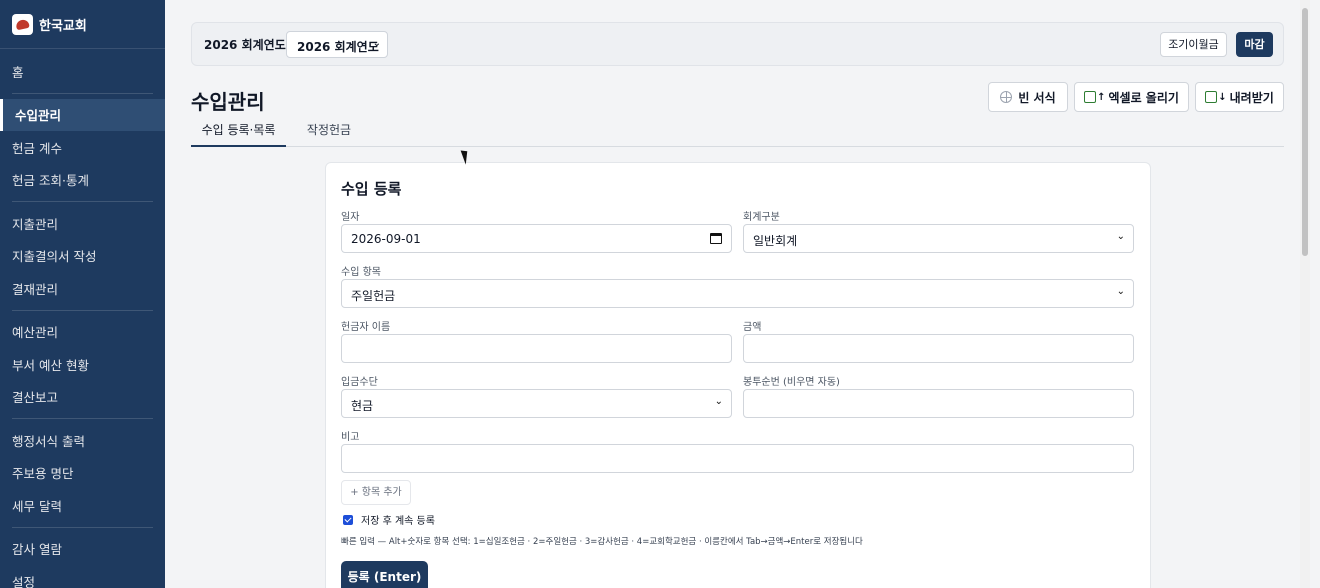 This screenshot has width=1320, height=588. Describe the element at coordinates (752, 327) in the screenshot. I see `amount-label: 금액` at that location.